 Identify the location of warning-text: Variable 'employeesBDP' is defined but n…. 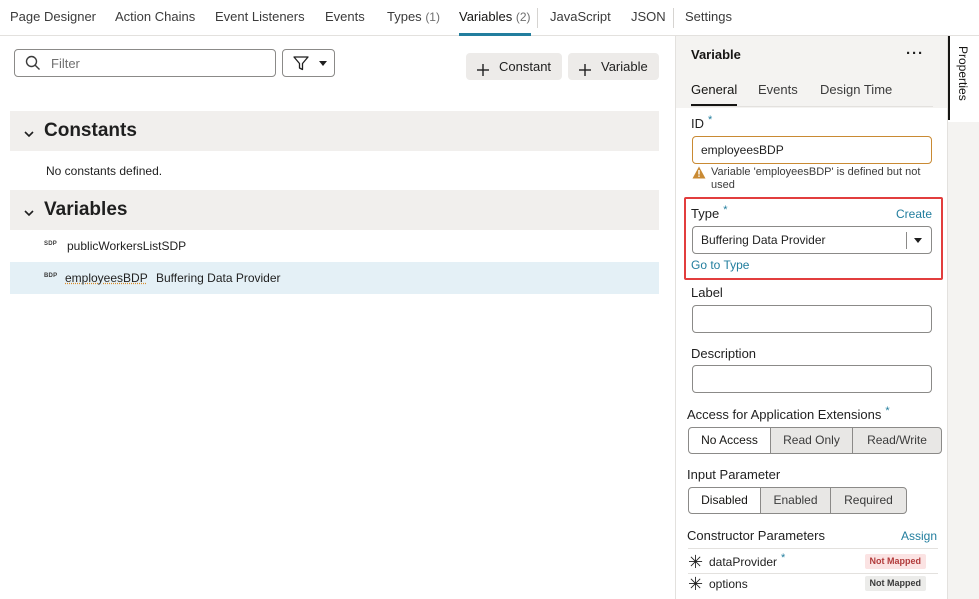
(816, 178).